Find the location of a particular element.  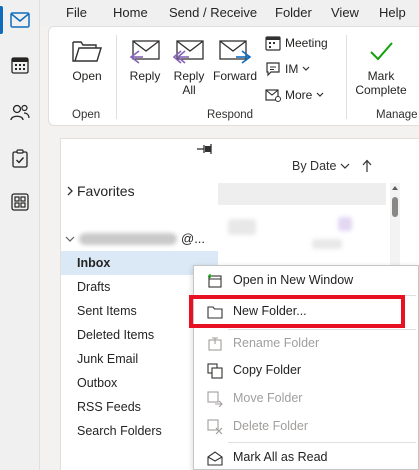

mark-complete-label: Mark Complete is located at coordinates (381, 83).